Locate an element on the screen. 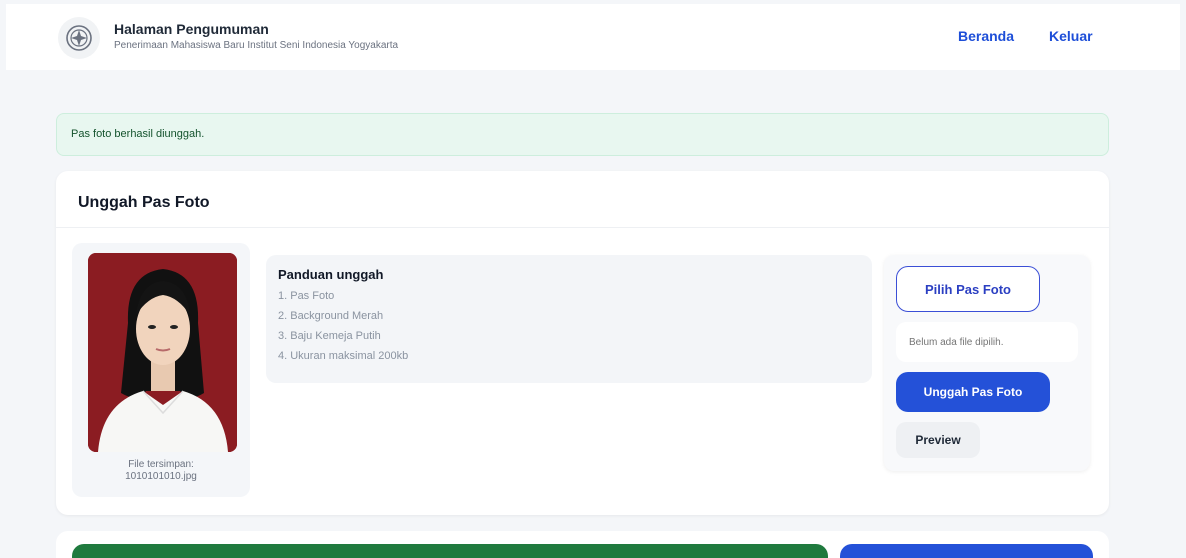 The height and width of the screenshot is (558, 1186). guide-item: 4. Ukuran maksimal 200kb is located at coordinates (343, 356).